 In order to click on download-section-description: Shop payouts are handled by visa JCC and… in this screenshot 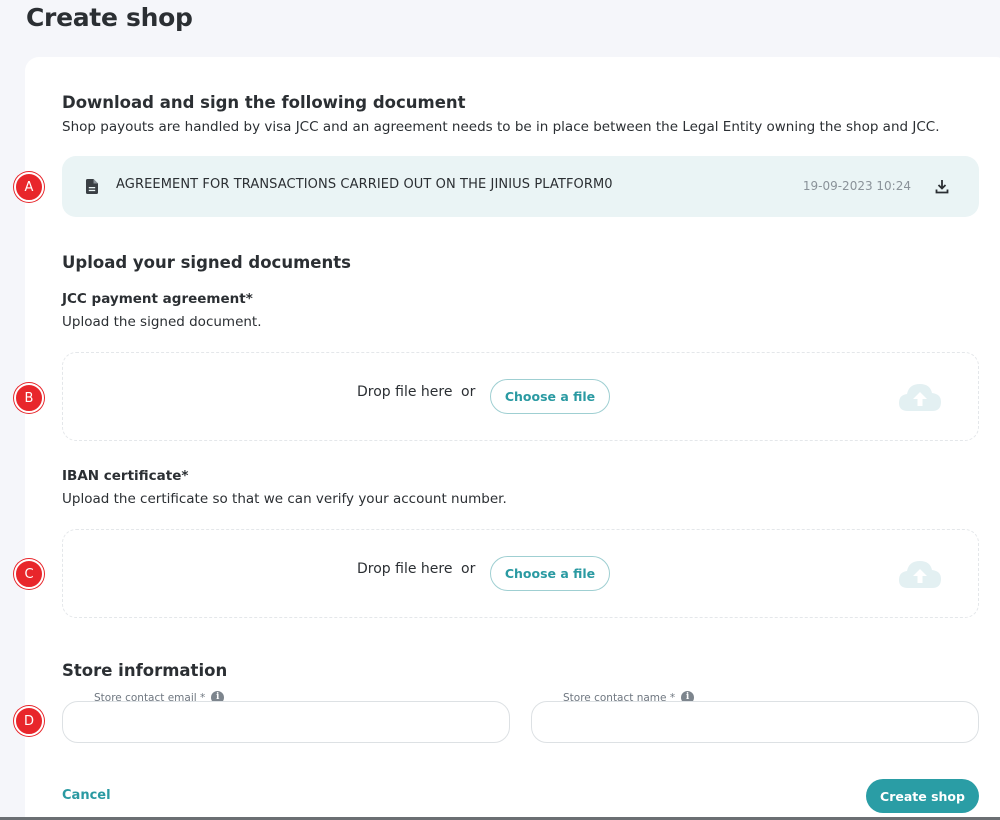, I will do `click(501, 127)`.